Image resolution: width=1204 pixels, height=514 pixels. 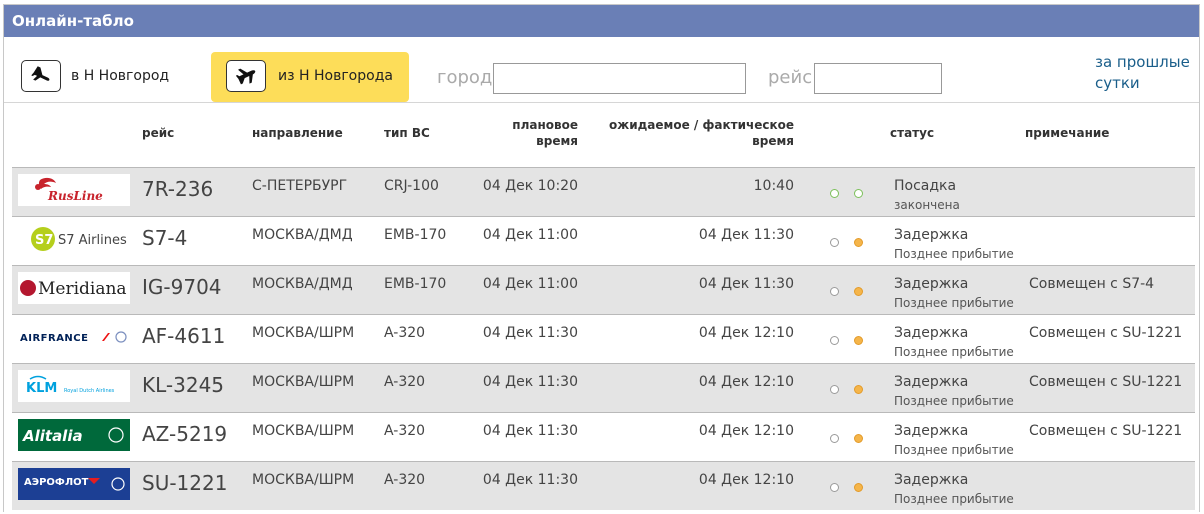 What do you see at coordinates (297, 133) in the screenshot?
I see `col-direction: направление` at bounding box center [297, 133].